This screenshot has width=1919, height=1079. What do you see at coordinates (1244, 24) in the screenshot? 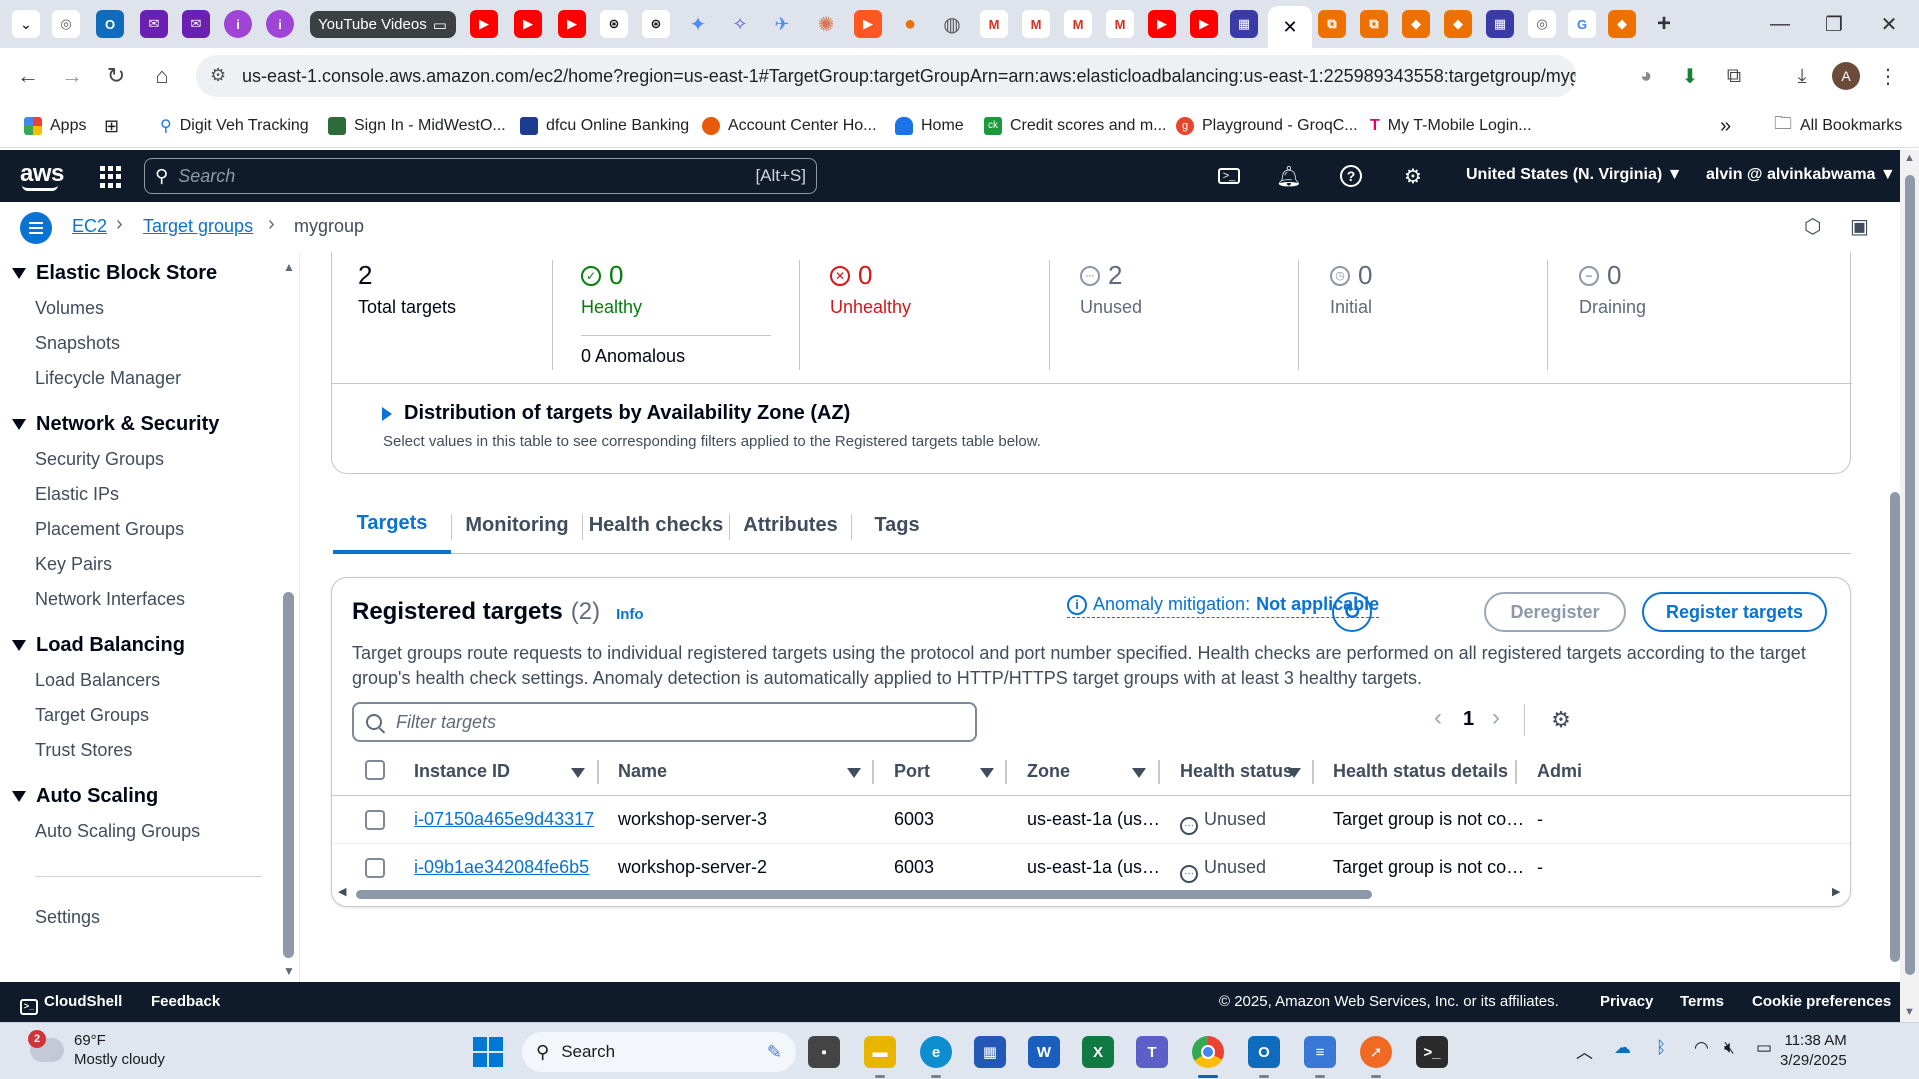
I see `tab-icon-blue-square: ▦` at bounding box center [1244, 24].